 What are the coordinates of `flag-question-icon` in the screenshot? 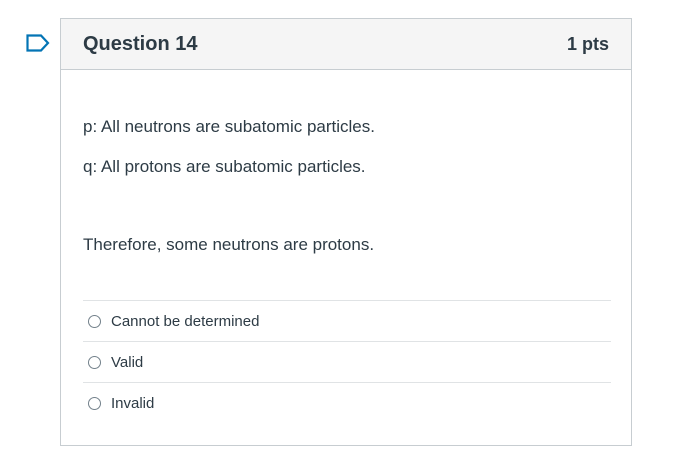 It's located at (38, 43).